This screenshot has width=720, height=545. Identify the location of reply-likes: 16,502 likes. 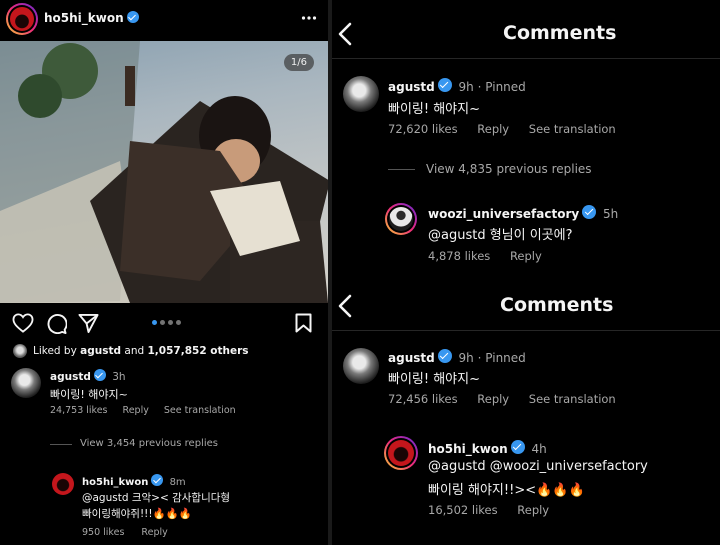
(463, 510).